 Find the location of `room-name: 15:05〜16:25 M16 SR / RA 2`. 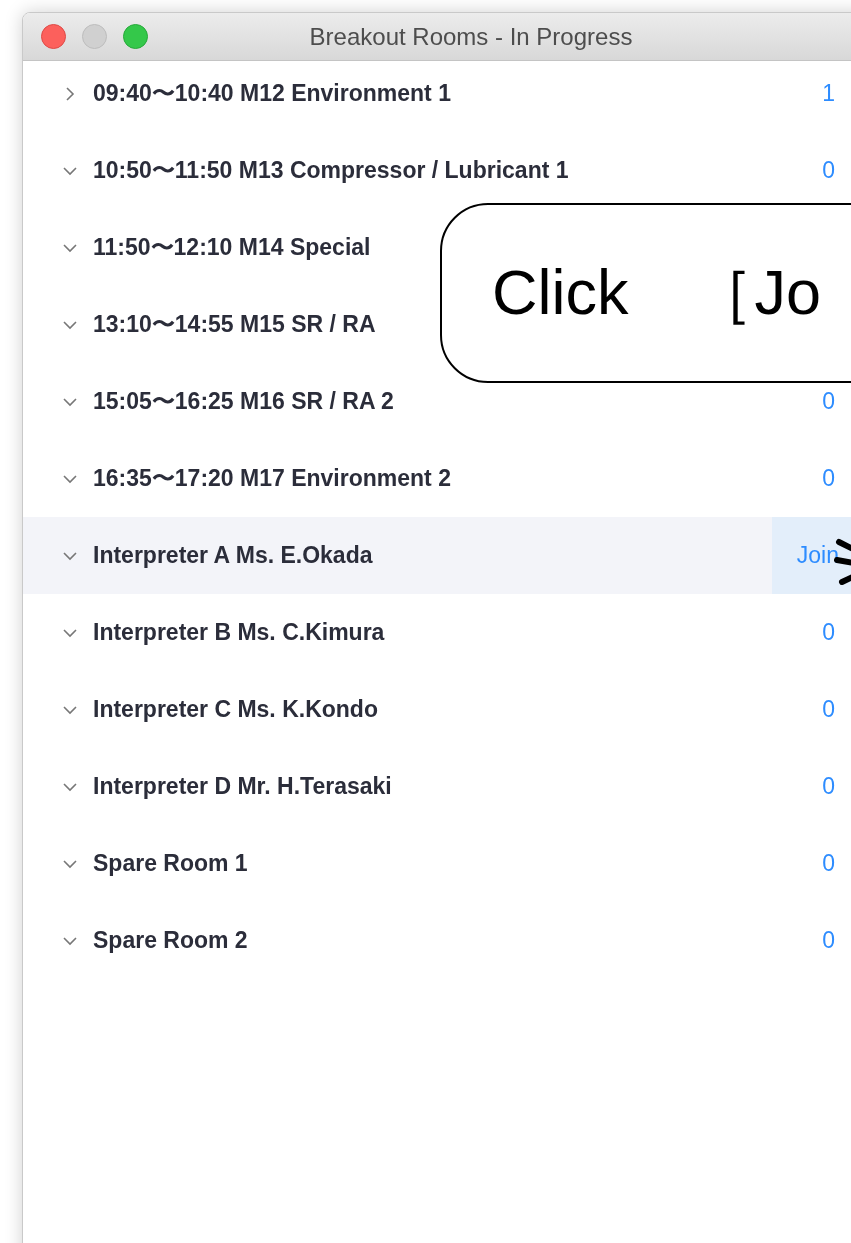

room-name: 15:05〜16:25 M16 SR / RA 2 is located at coordinates (244, 401).